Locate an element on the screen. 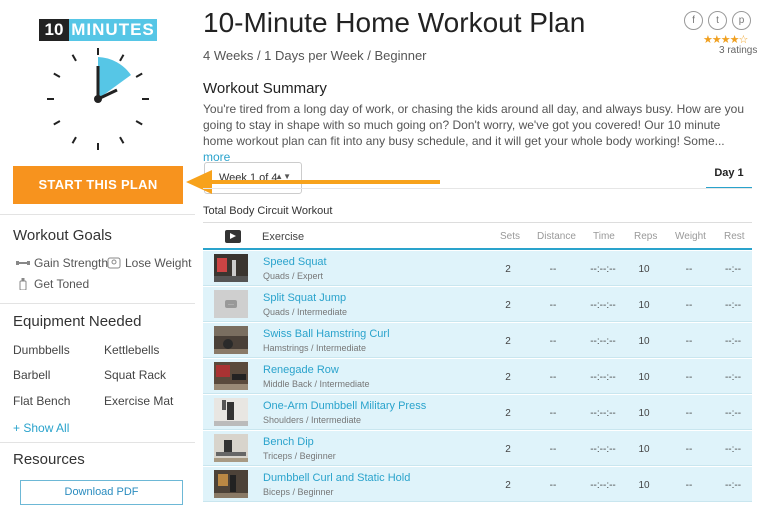 The width and height of the screenshot is (774, 509). tab-day-1: Day 1 is located at coordinates (729, 178).